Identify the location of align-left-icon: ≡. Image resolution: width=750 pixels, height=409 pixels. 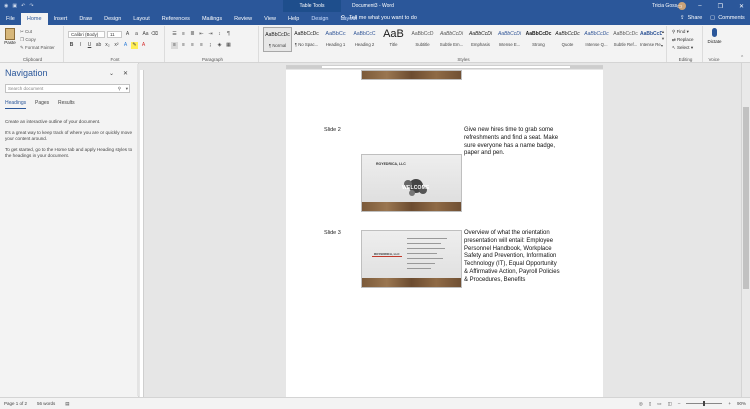
(174, 45).